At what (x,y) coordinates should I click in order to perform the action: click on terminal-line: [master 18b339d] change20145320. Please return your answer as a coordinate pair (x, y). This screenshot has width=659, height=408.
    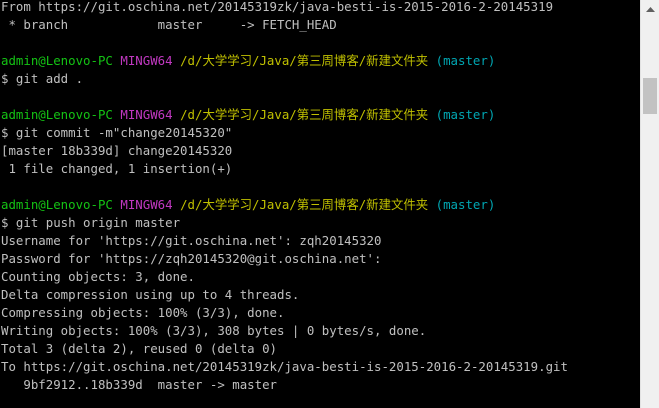
    Looking at the image, I should click on (319, 151).